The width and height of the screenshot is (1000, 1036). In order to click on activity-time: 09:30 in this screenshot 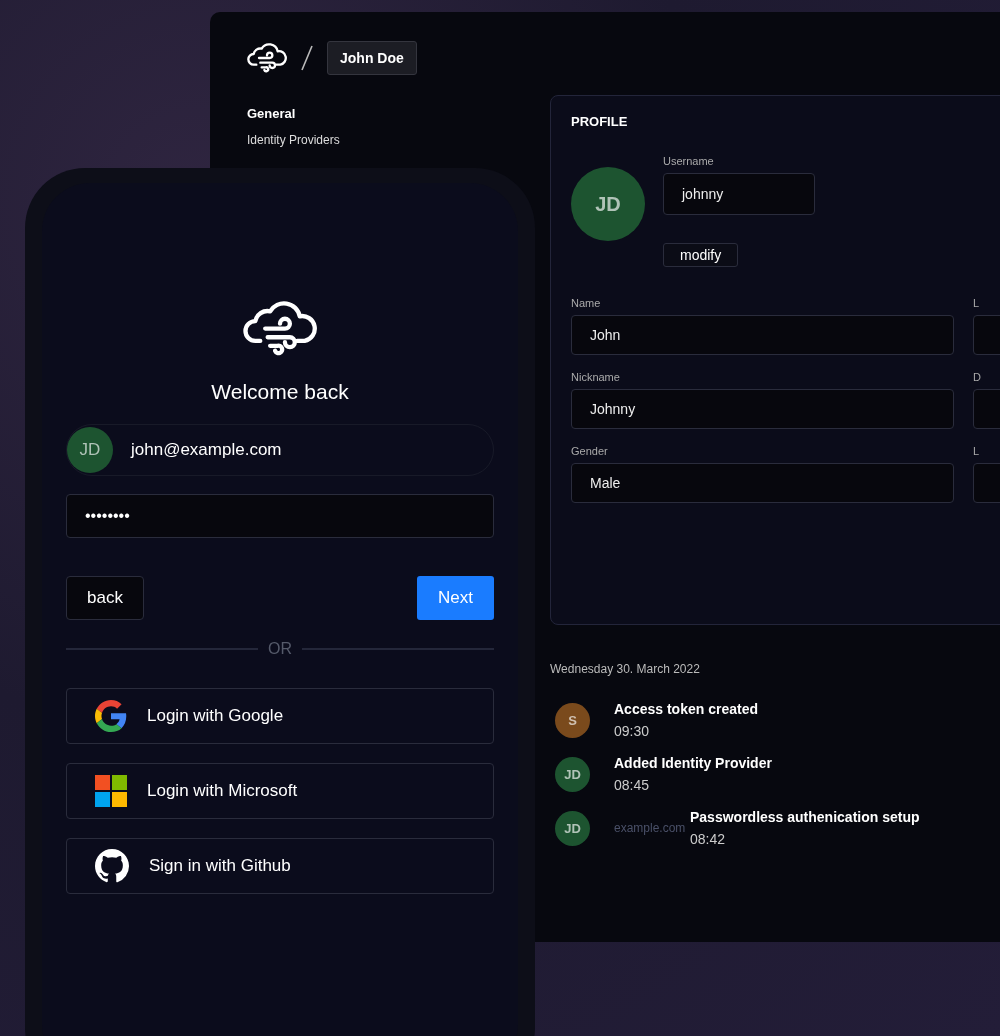, I will do `click(632, 731)`.